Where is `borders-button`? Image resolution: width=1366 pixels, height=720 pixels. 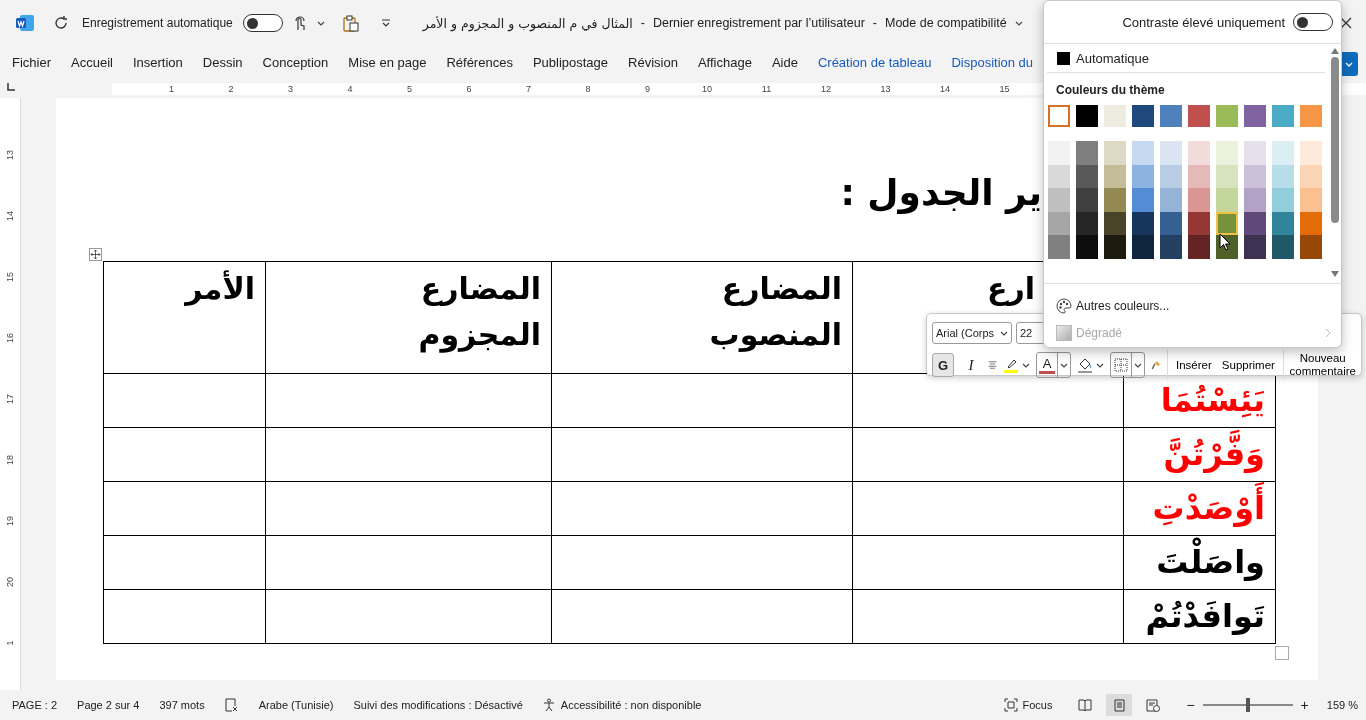
borders-button is located at coordinates (1128, 365).